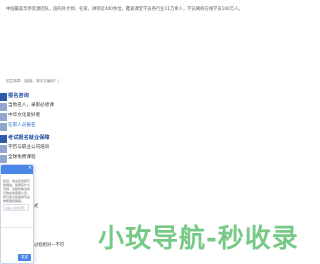 This screenshot has width=320, height=264. I want to click on content-line: 当地名人，录影必修课, so click(60, 107).